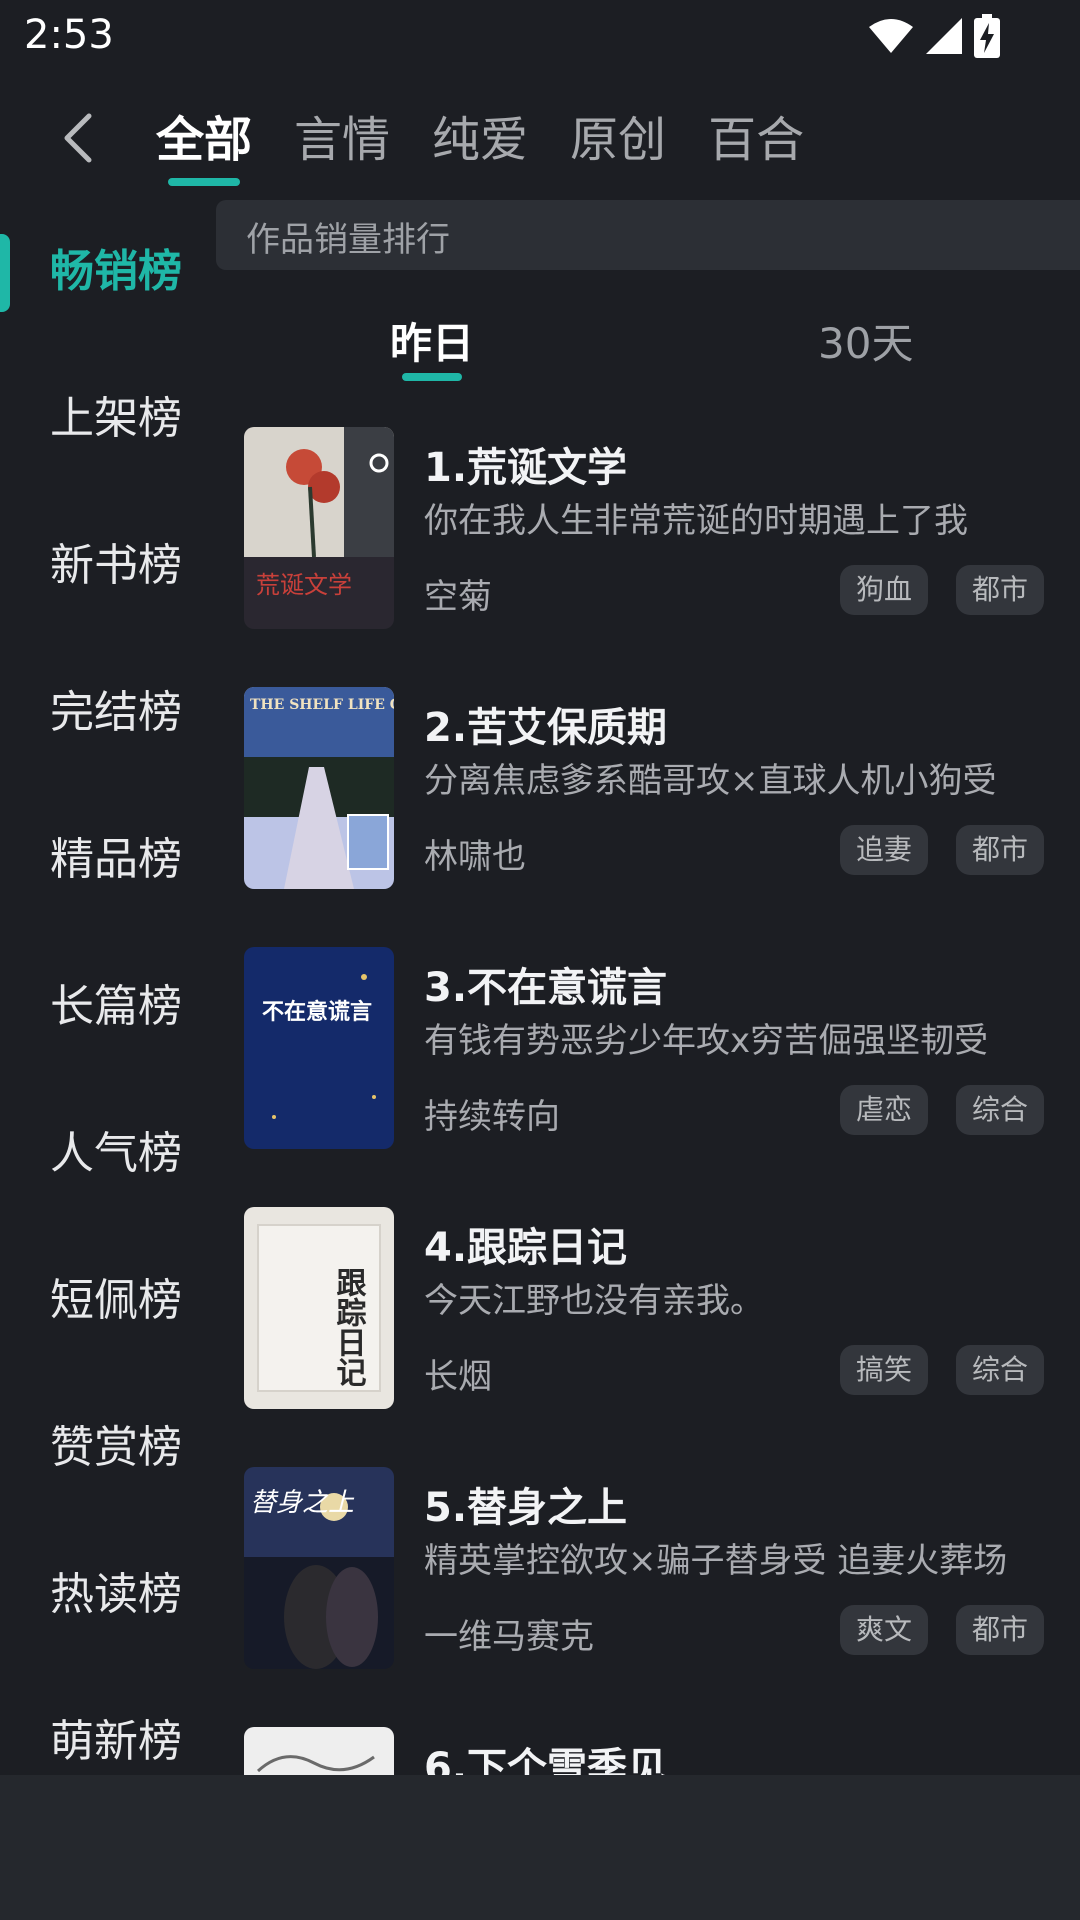 This screenshot has height=1920, width=1080. What do you see at coordinates (526, 1248) in the screenshot?
I see `book-title: 4.跟踪日记` at bounding box center [526, 1248].